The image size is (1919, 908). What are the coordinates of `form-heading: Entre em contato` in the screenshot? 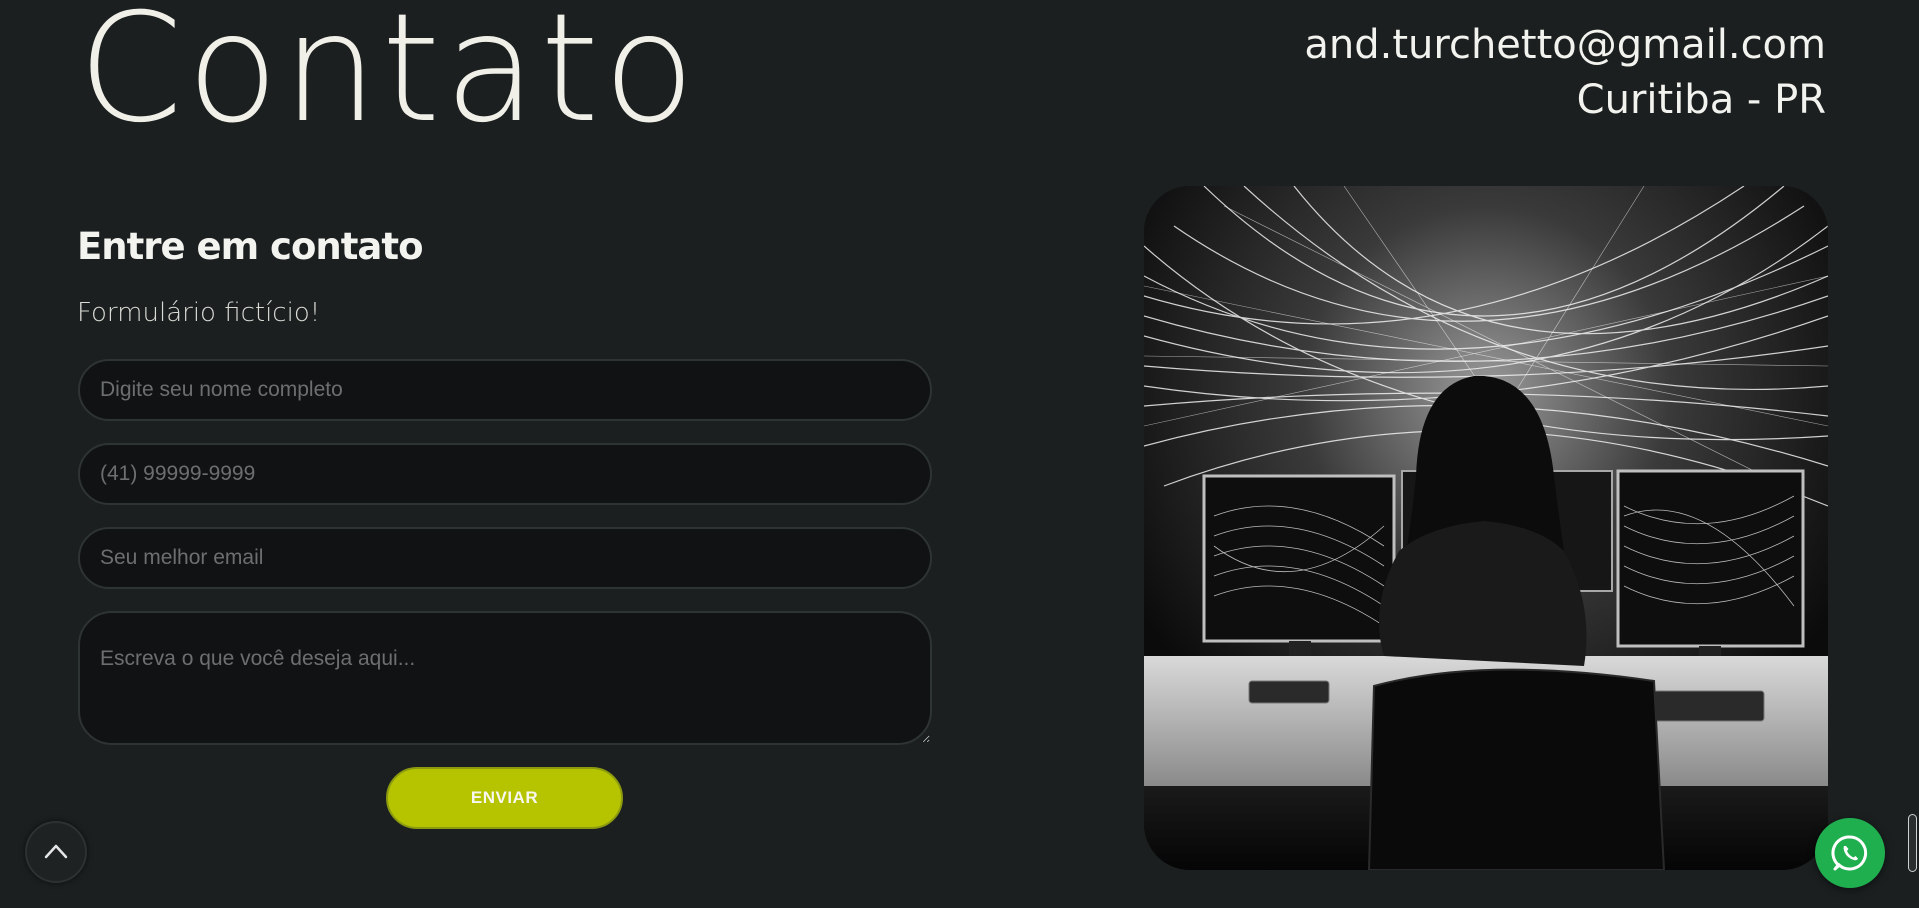 It's located at (250, 246).